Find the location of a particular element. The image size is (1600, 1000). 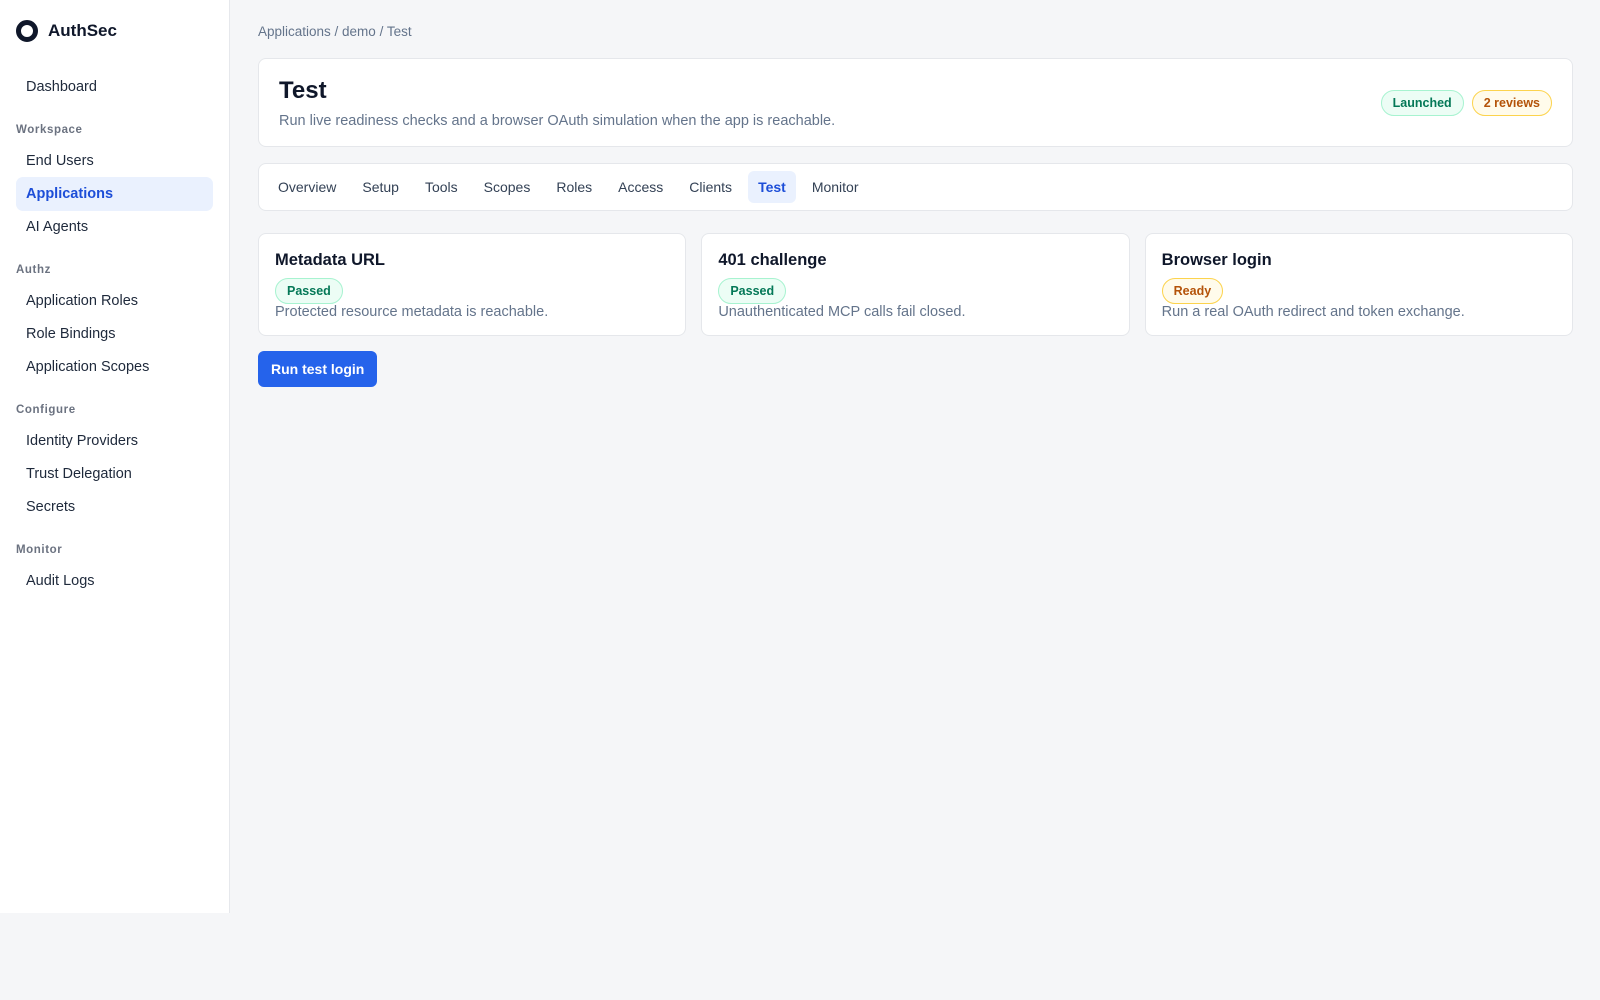

tab-clients: Clients is located at coordinates (710, 187).